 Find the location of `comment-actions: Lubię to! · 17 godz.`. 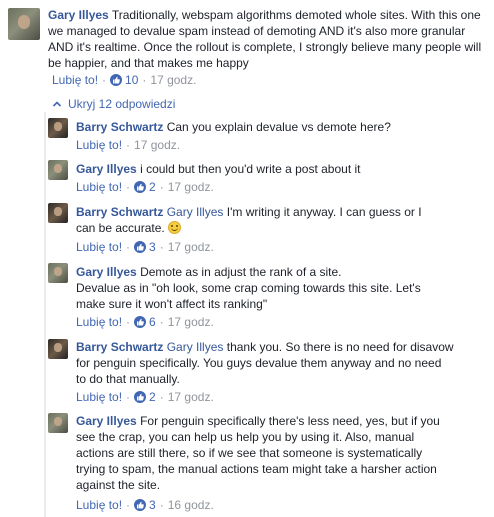

comment-actions: Lubię to! · 17 godz. is located at coordinates (128, 145).